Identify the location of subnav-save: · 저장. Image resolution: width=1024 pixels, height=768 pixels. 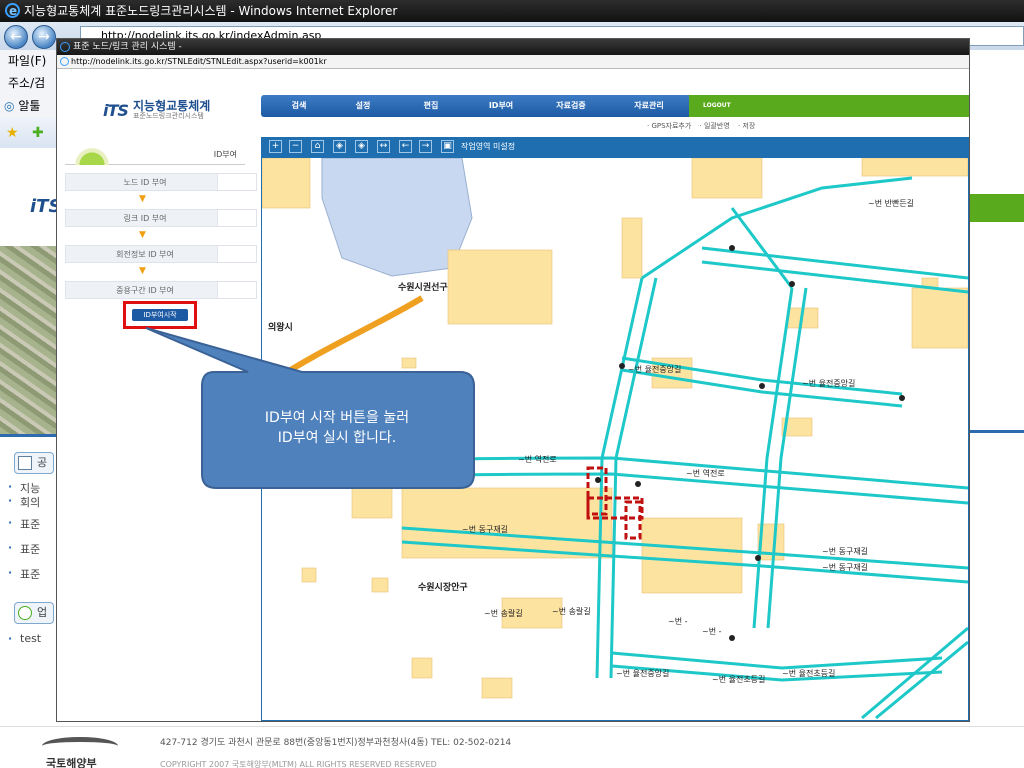
(746, 126).